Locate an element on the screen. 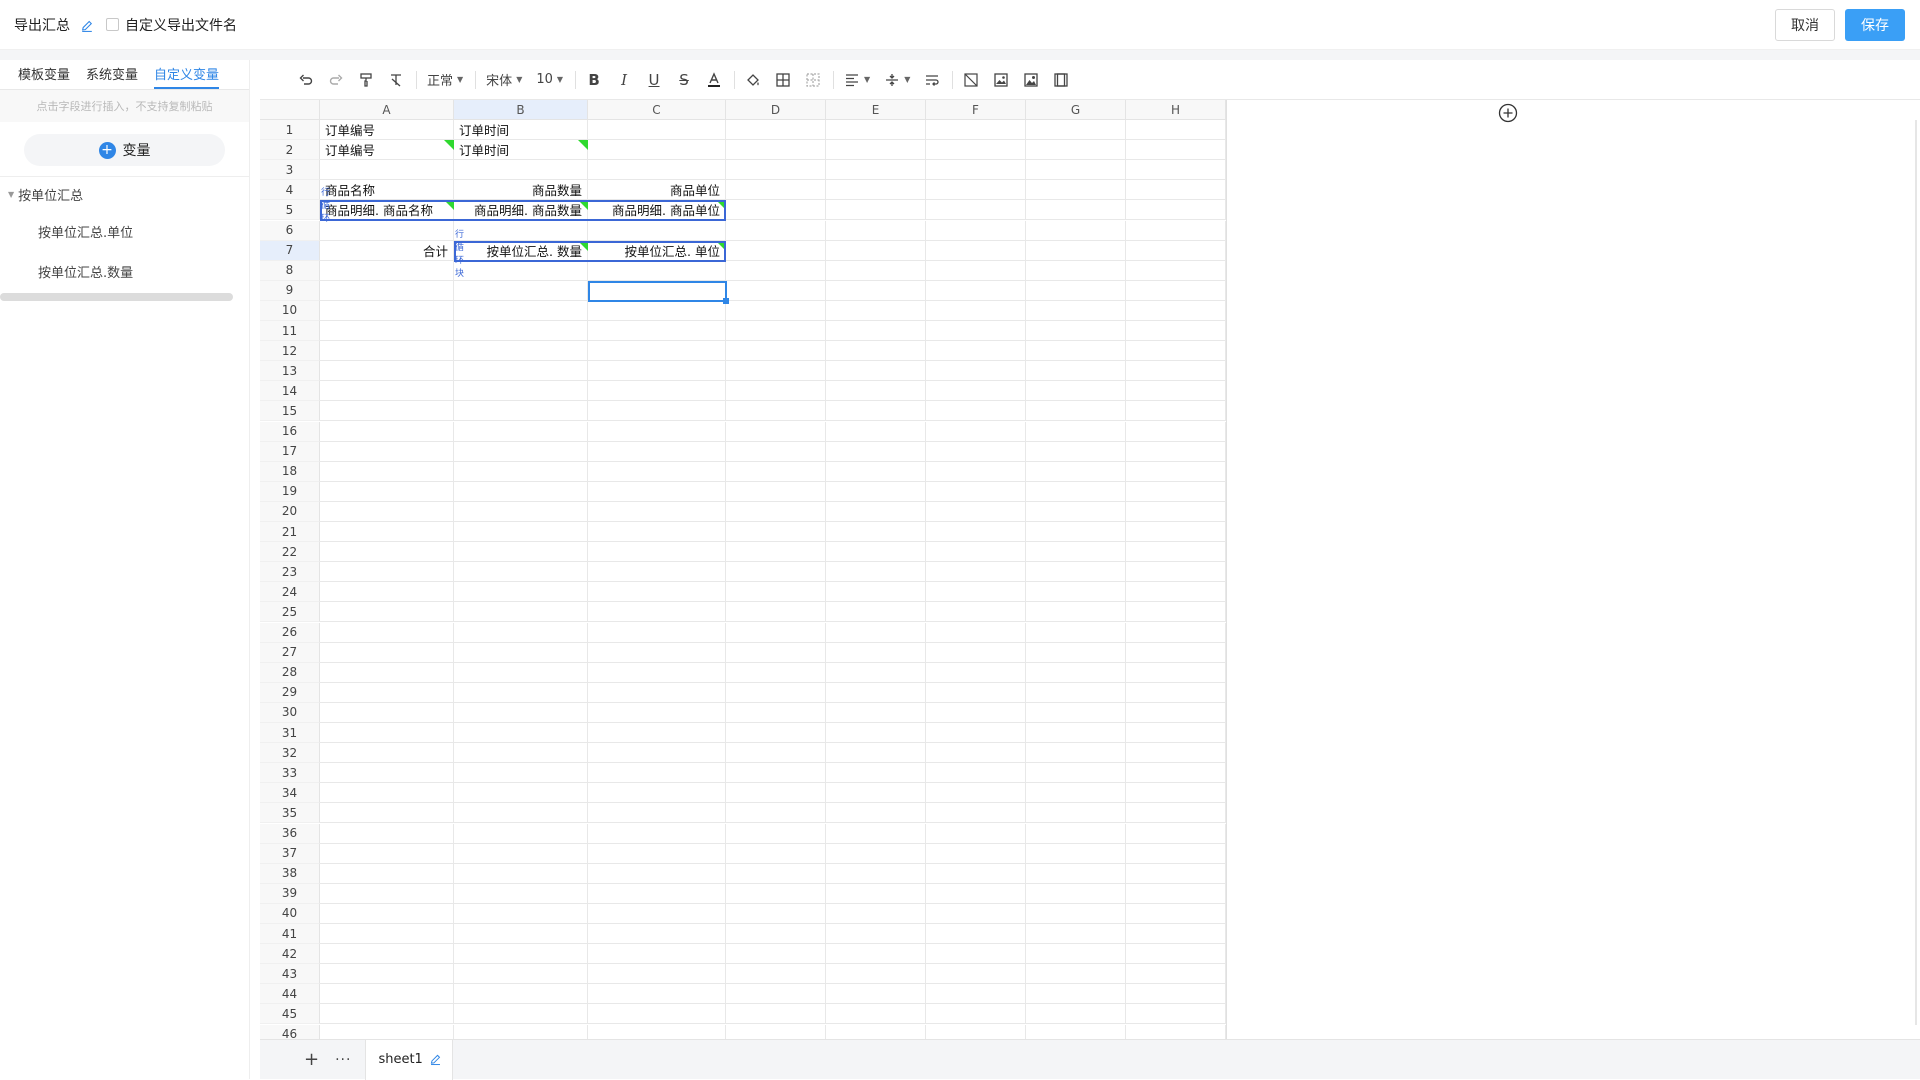  row-header: 4 is located at coordinates (290, 190).